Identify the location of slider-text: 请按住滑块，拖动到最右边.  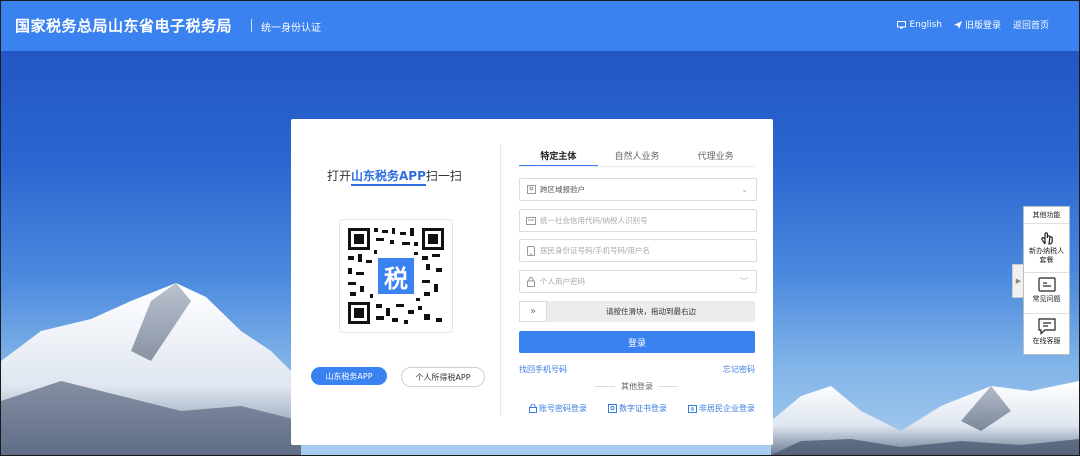
(651, 311).